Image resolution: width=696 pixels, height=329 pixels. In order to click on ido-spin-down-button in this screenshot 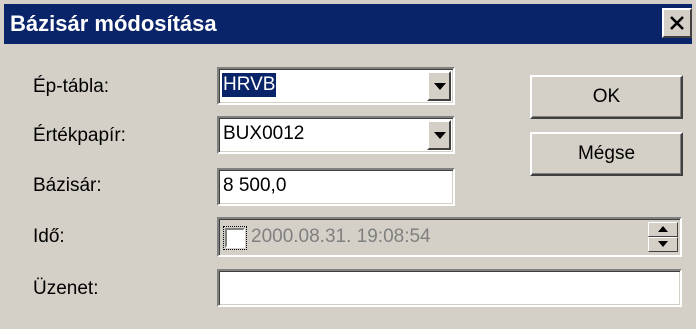, I will do `click(663, 244)`.